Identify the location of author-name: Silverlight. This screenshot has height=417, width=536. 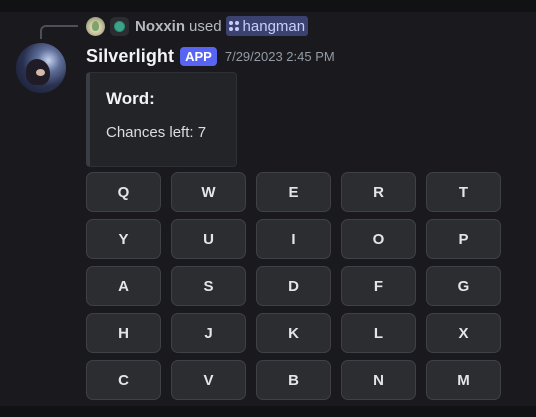
(130, 56).